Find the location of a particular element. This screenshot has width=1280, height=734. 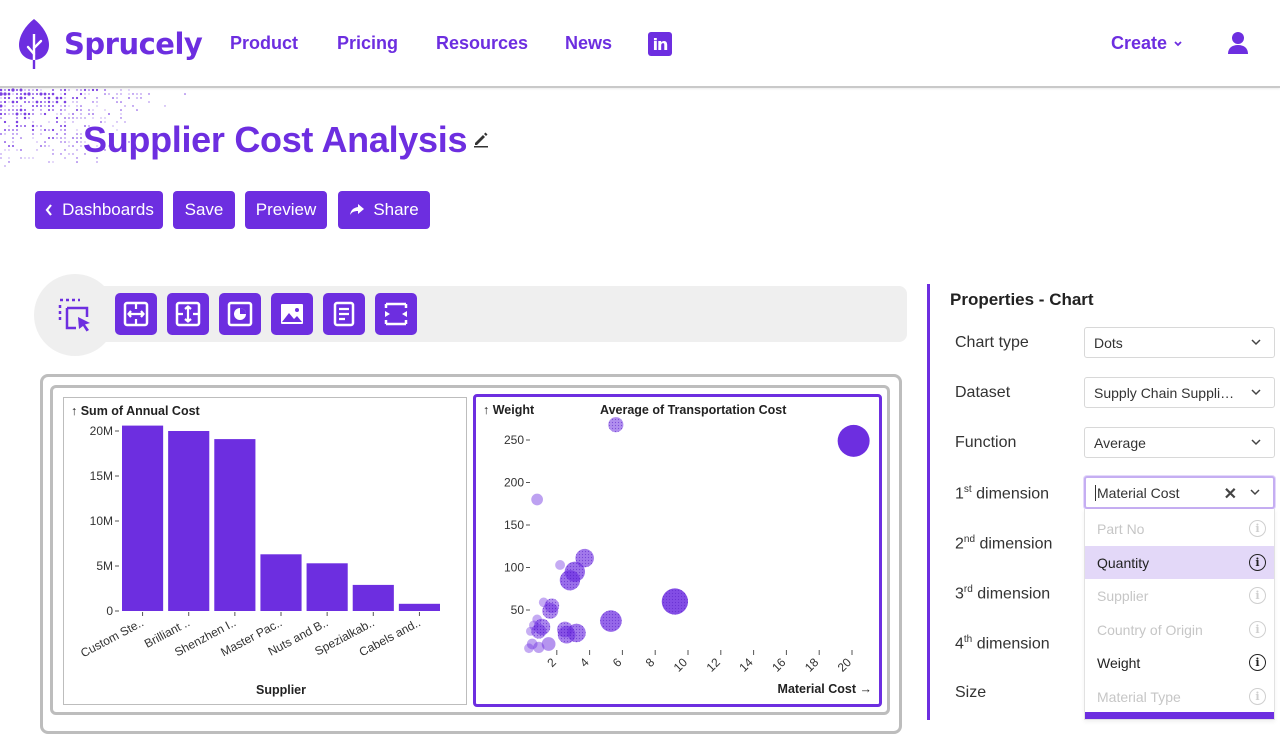

dashboards-button: Dashboards is located at coordinates (99, 210).